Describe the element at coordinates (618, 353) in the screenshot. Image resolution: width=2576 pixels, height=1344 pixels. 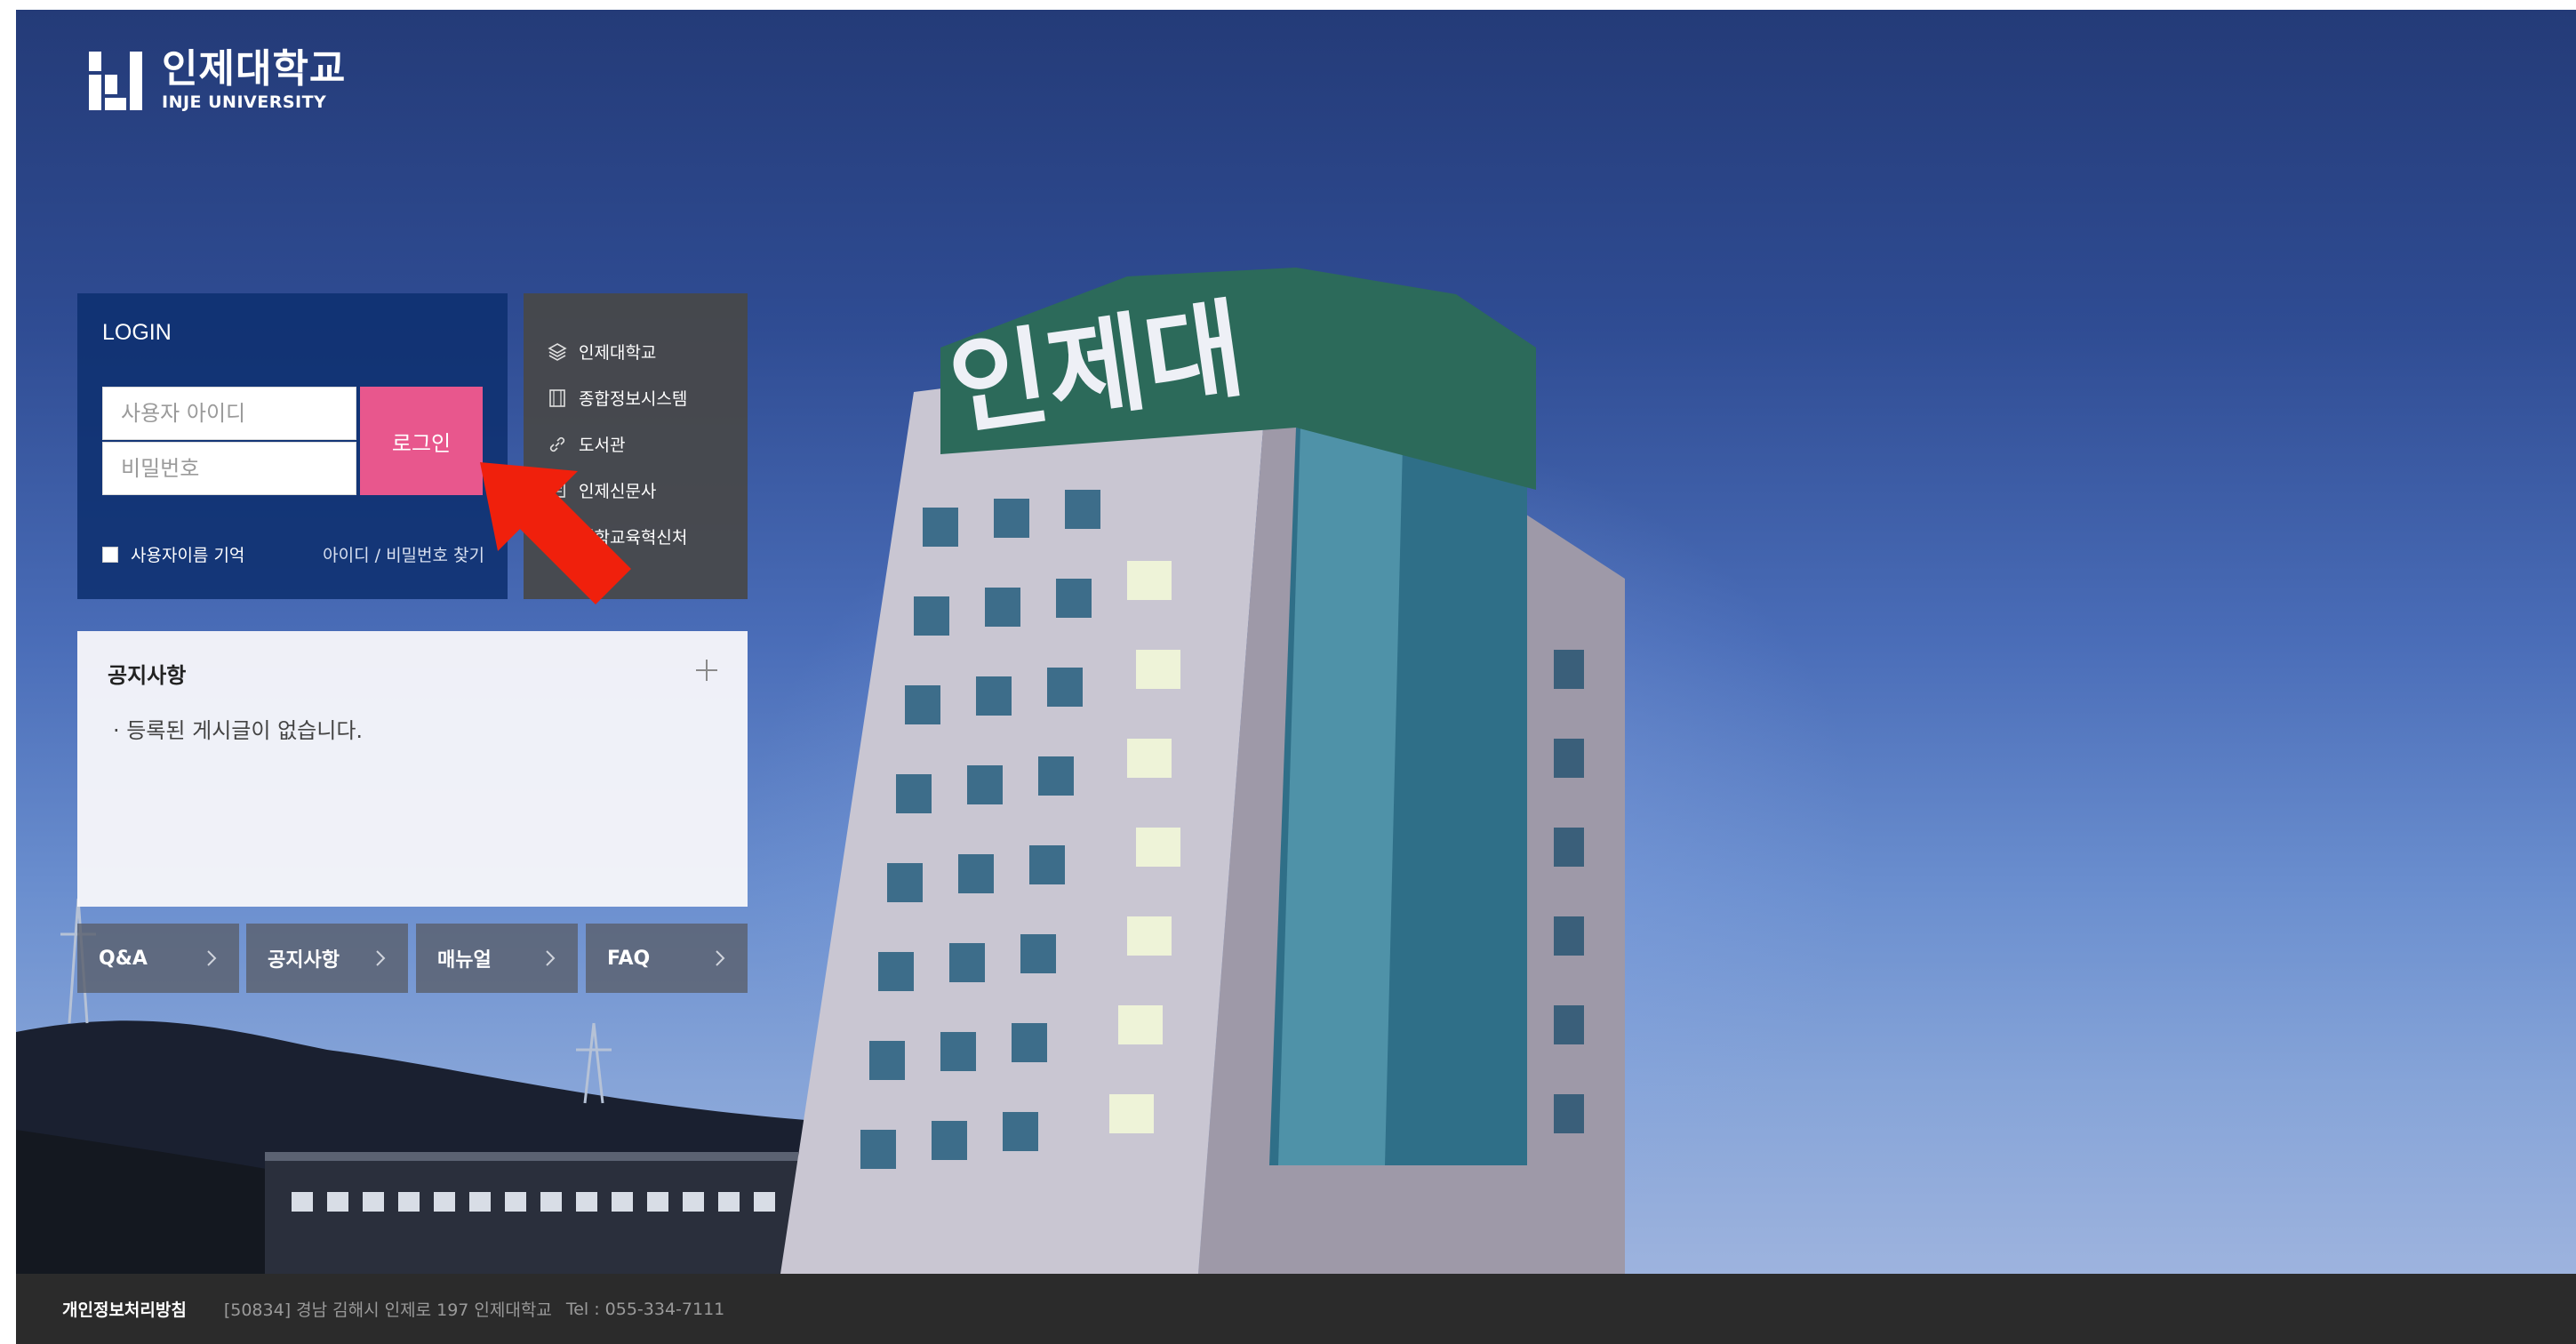
I see `quick-link-label: 인제대학교` at that location.